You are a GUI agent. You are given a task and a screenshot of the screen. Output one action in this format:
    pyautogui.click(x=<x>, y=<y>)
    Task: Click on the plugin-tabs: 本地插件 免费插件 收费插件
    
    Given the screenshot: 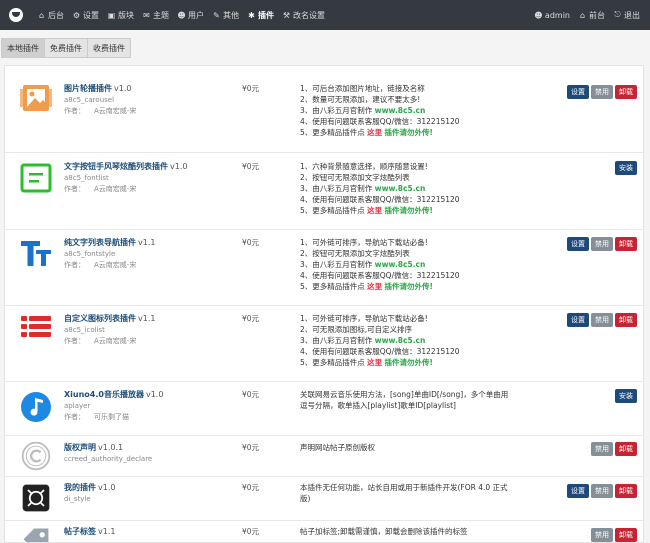 What is the action you would take?
    pyautogui.click(x=66, y=48)
    